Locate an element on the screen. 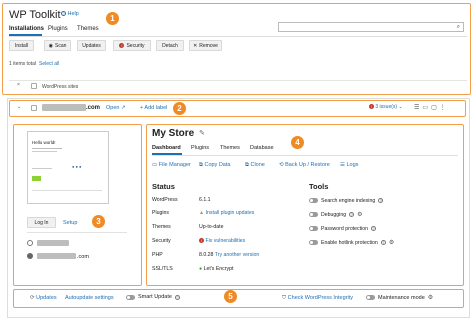 The image size is (474, 321). preview-divider is located at coordinates (77, 232).